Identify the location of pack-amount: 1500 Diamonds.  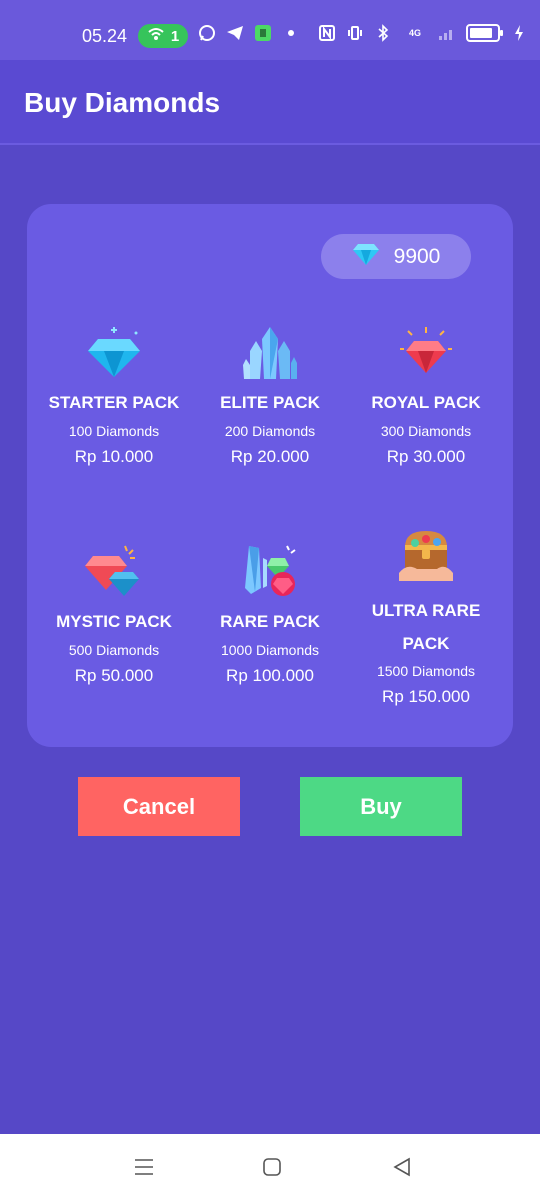
(426, 671).